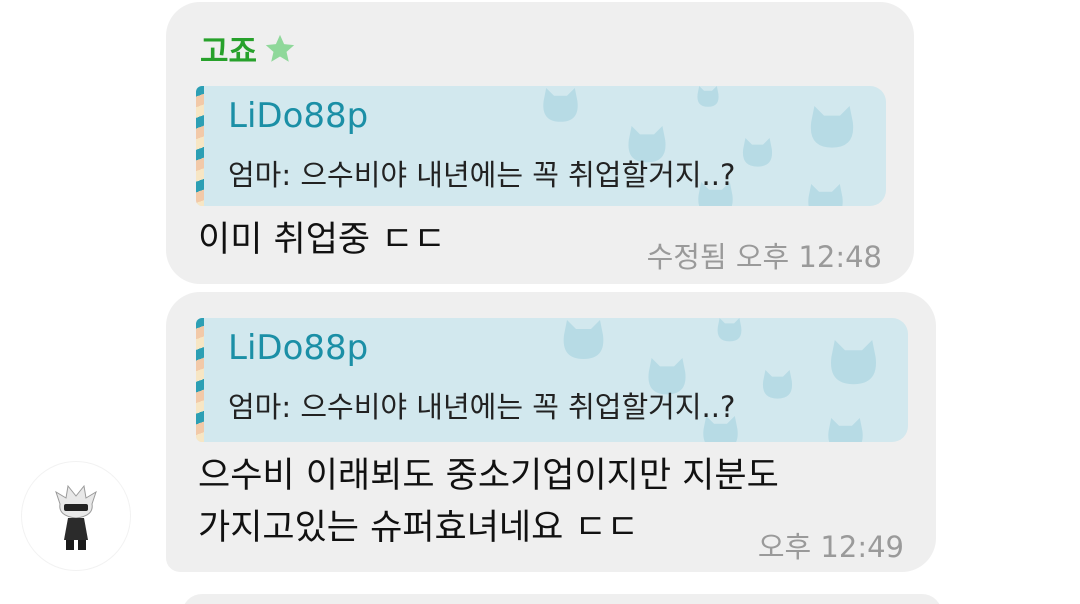  What do you see at coordinates (562, 599) in the screenshot?
I see `message-bubble-partial` at bounding box center [562, 599].